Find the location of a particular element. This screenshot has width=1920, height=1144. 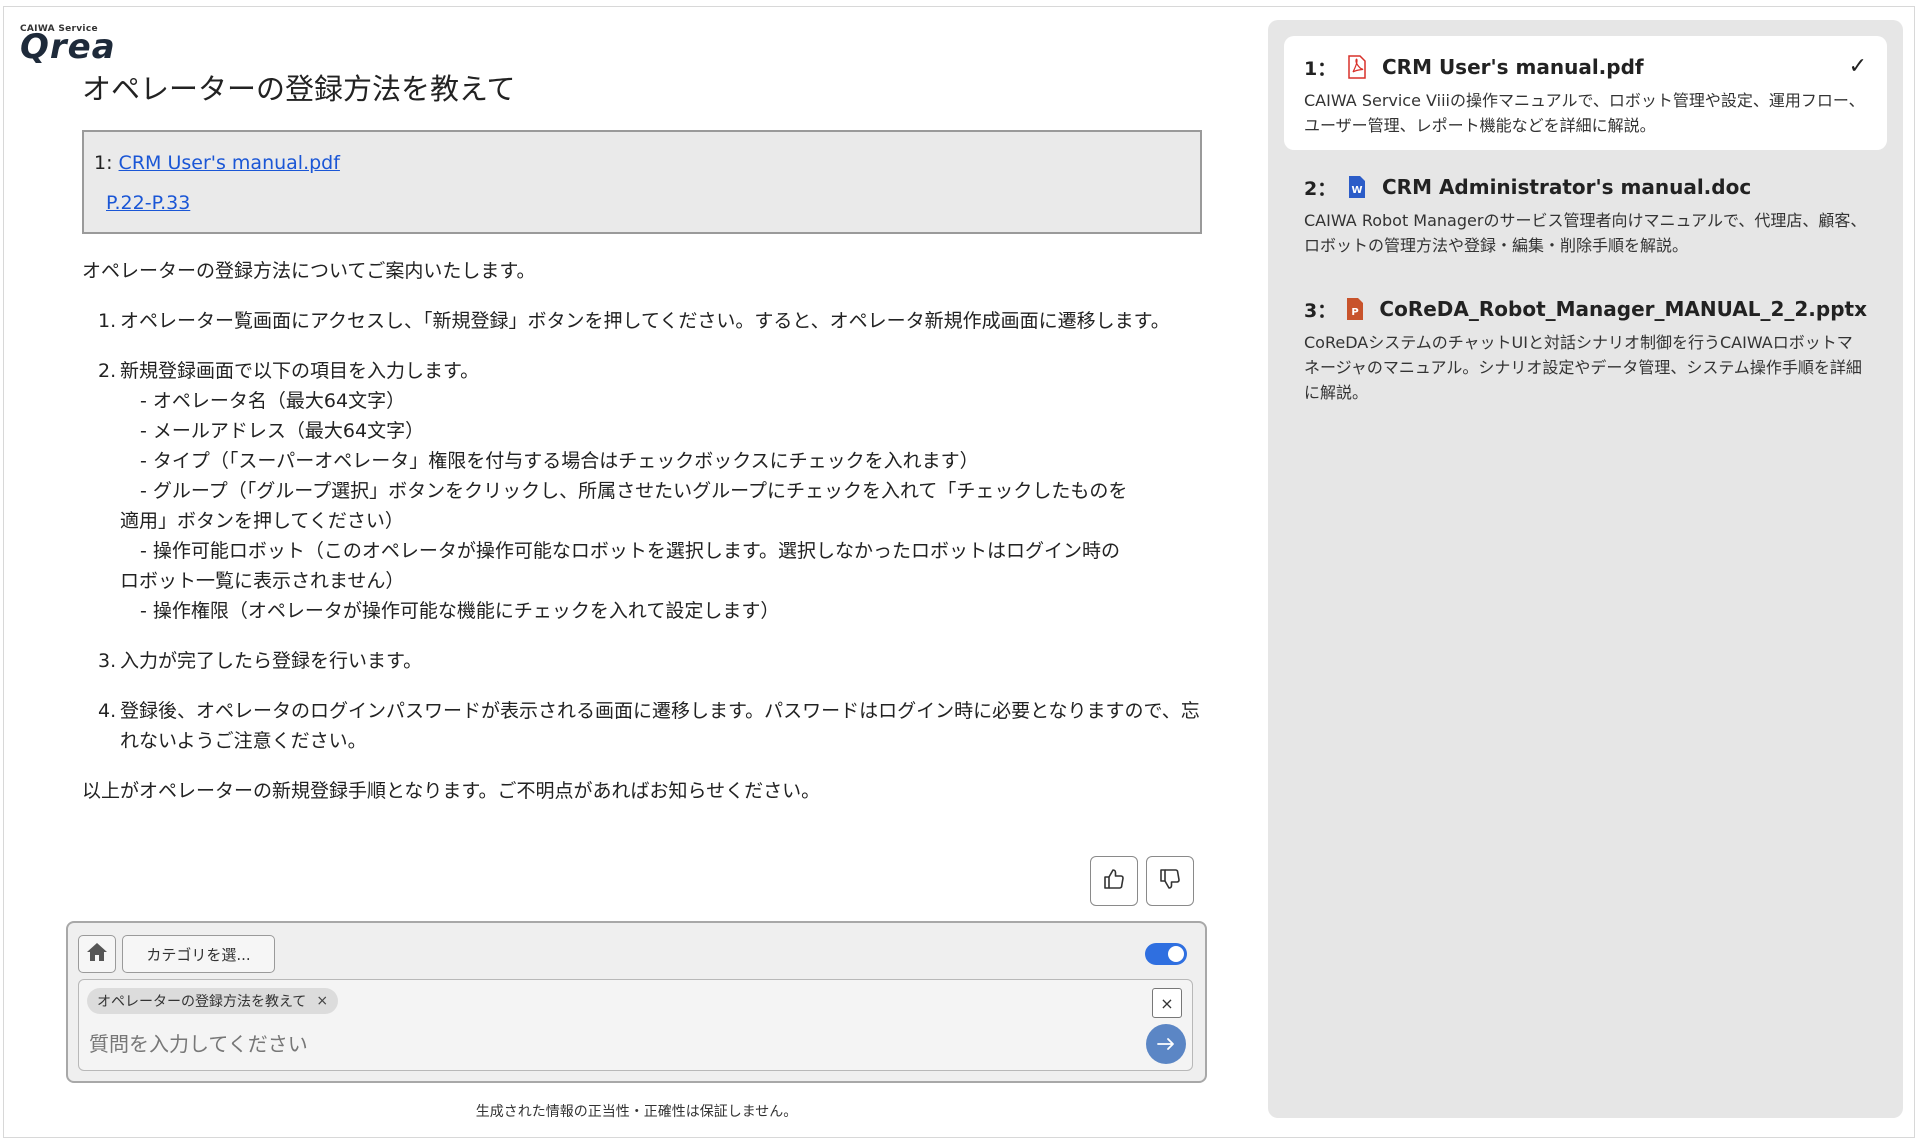

home-button is located at coordinates (97, 954).